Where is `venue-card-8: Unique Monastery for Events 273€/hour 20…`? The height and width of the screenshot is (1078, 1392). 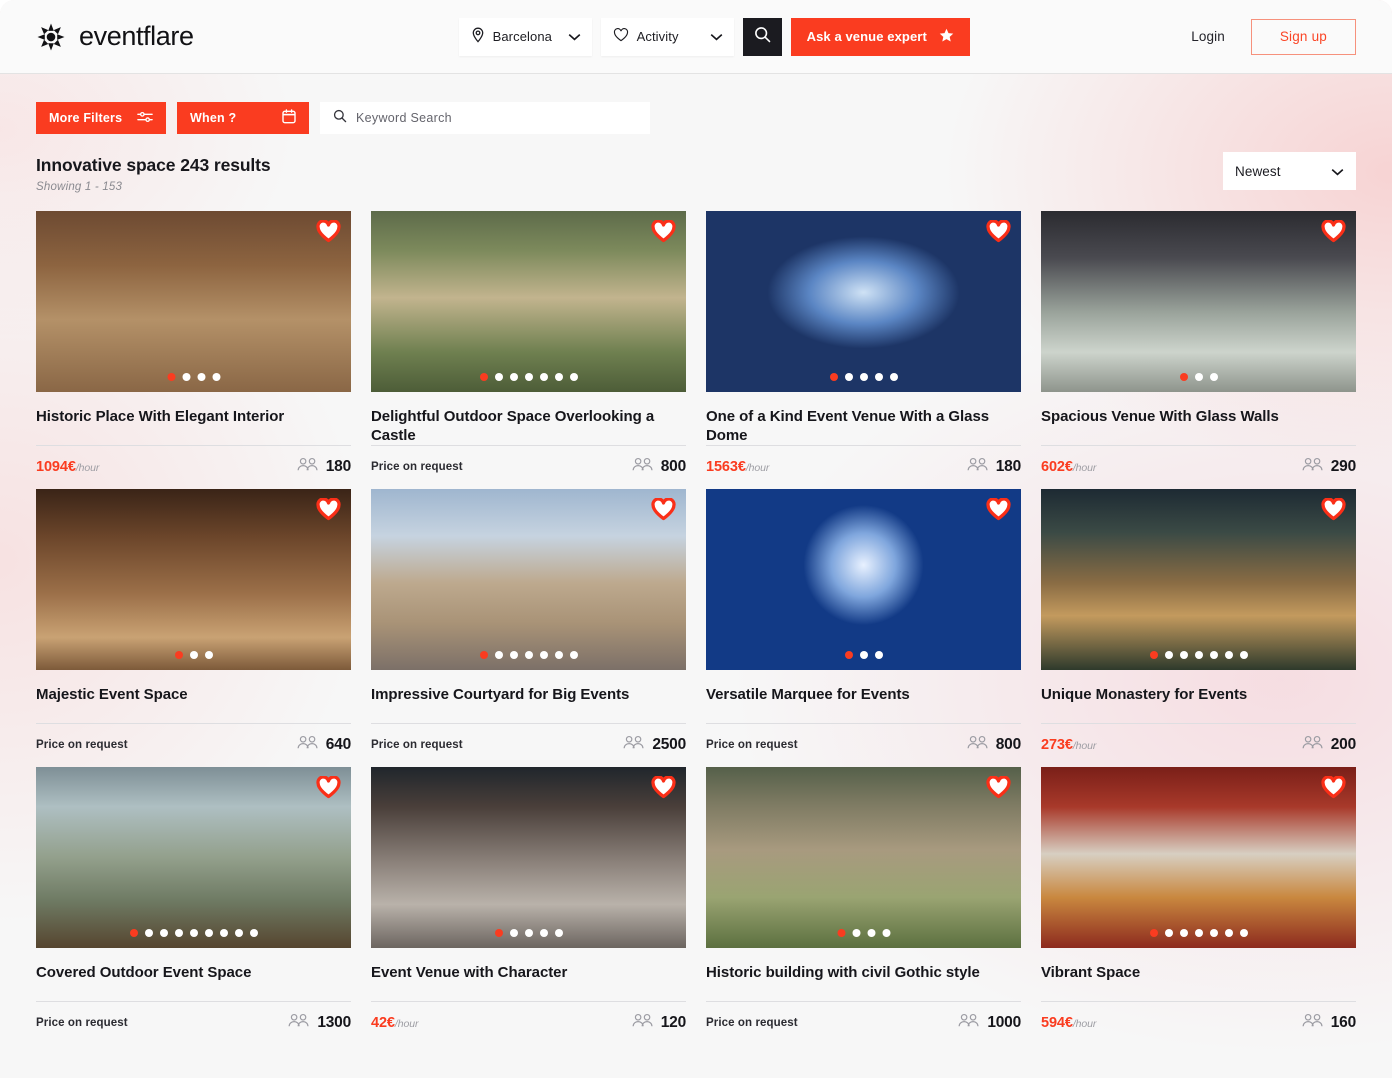
venue-card-8: Unique Monastery for Events 273€/hour 20… is located at coordinates (1198, 623).